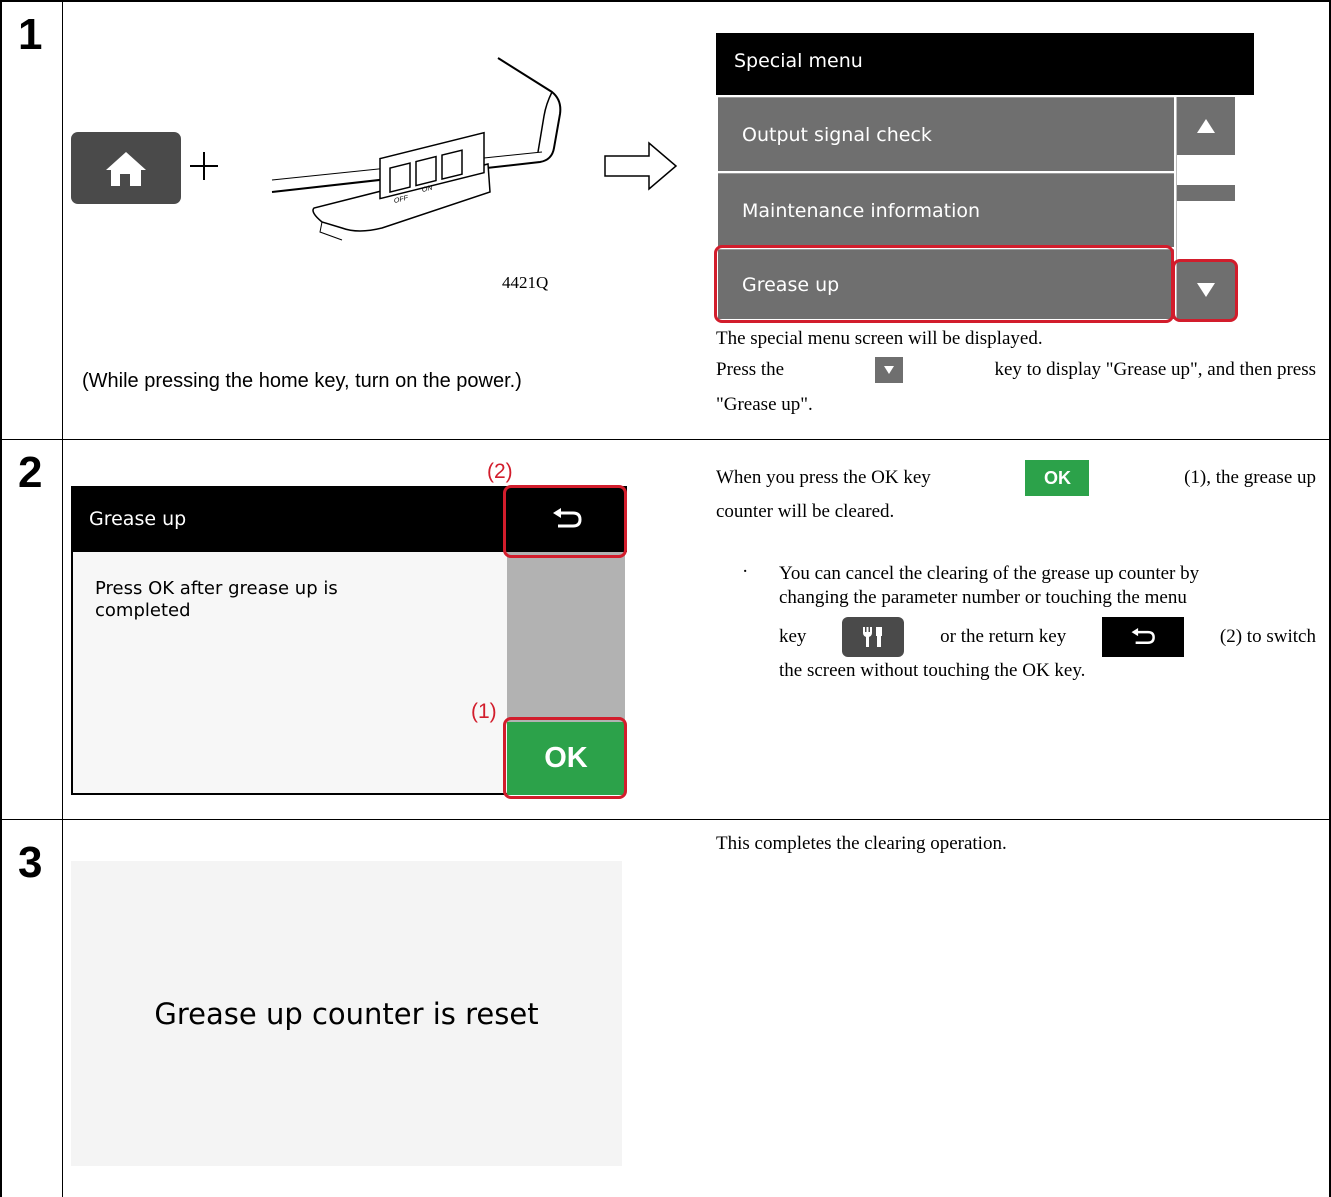 Image resolution: width=1331 pixels, height=1197 pixels. I want to click on plus-icon, so click(204, 166).